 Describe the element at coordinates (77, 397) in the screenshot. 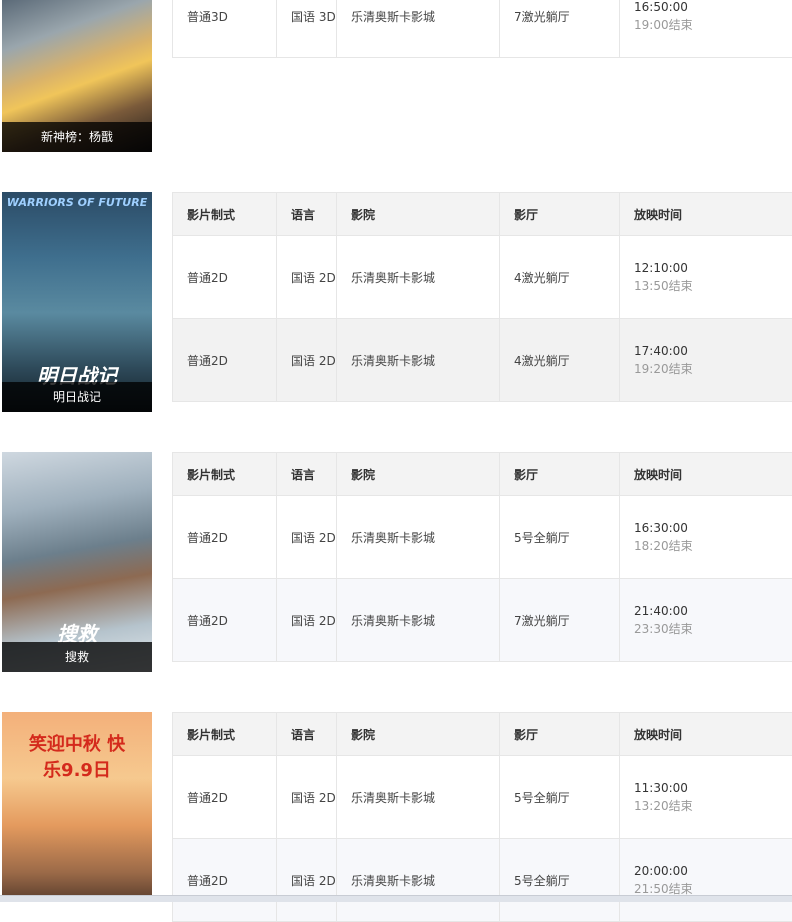

I see `movie-title: 明日战记` at that location.